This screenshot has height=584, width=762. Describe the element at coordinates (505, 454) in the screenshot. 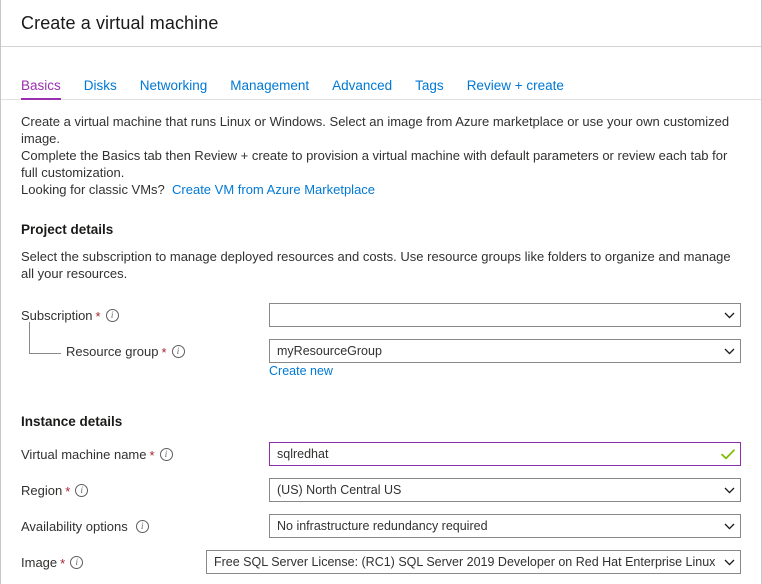

I see `vm-name-input: sqlredhat` at that location.